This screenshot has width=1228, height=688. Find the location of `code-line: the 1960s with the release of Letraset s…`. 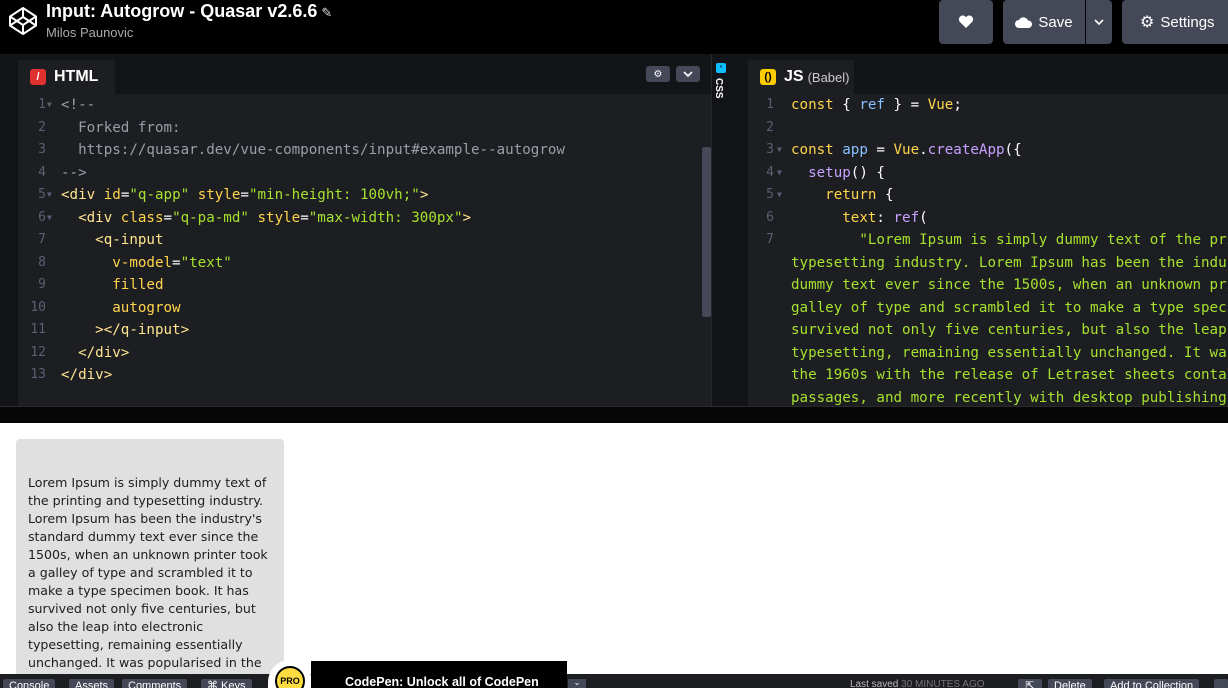

code-line: the 1960s with the release of Letraset s… is located at coordinates (988, 375).